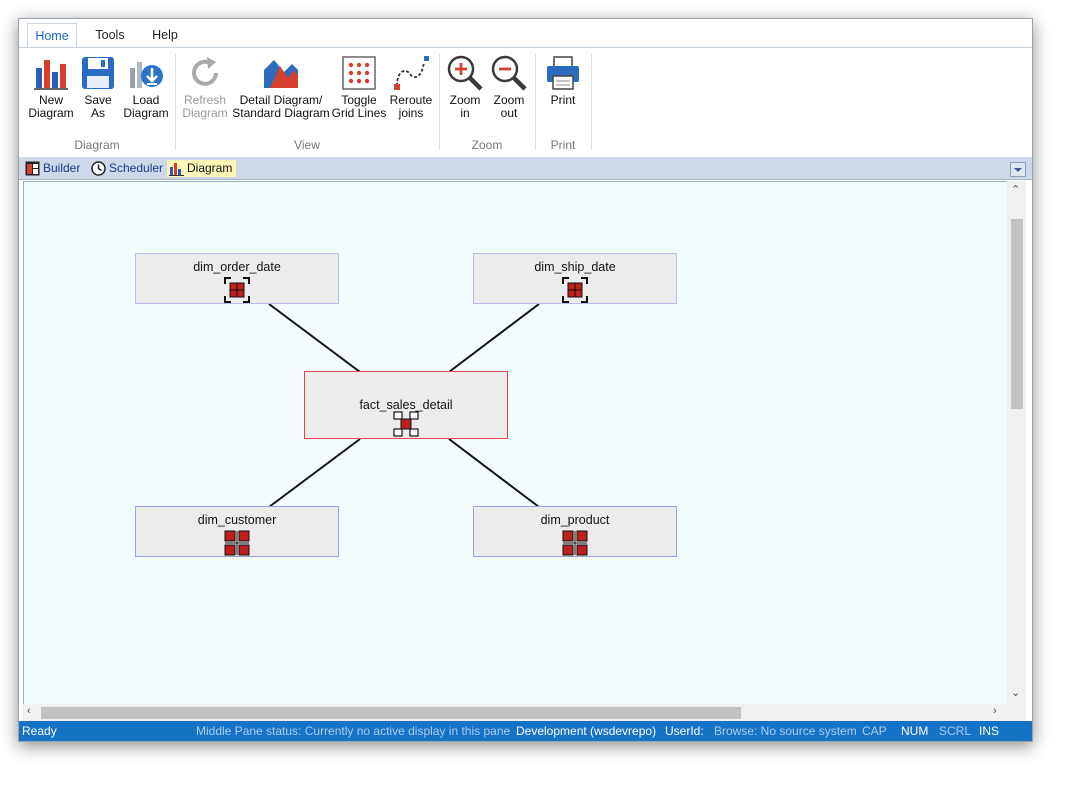  I want to click on new-diagram-button: New Diagram, so click(51, 87).